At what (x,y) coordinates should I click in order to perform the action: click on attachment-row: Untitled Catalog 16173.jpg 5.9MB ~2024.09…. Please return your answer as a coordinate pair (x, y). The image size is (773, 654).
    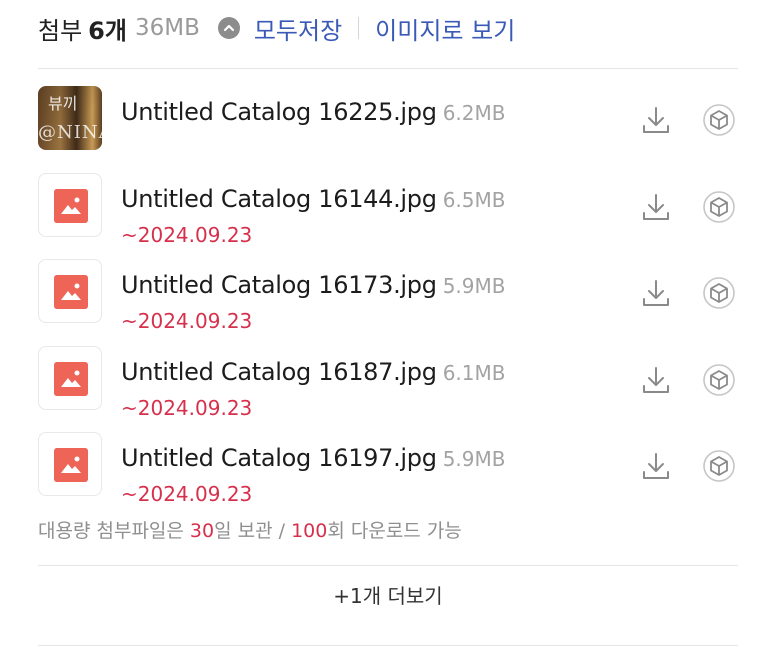
    Looking at the image, I should click on (388, 294).